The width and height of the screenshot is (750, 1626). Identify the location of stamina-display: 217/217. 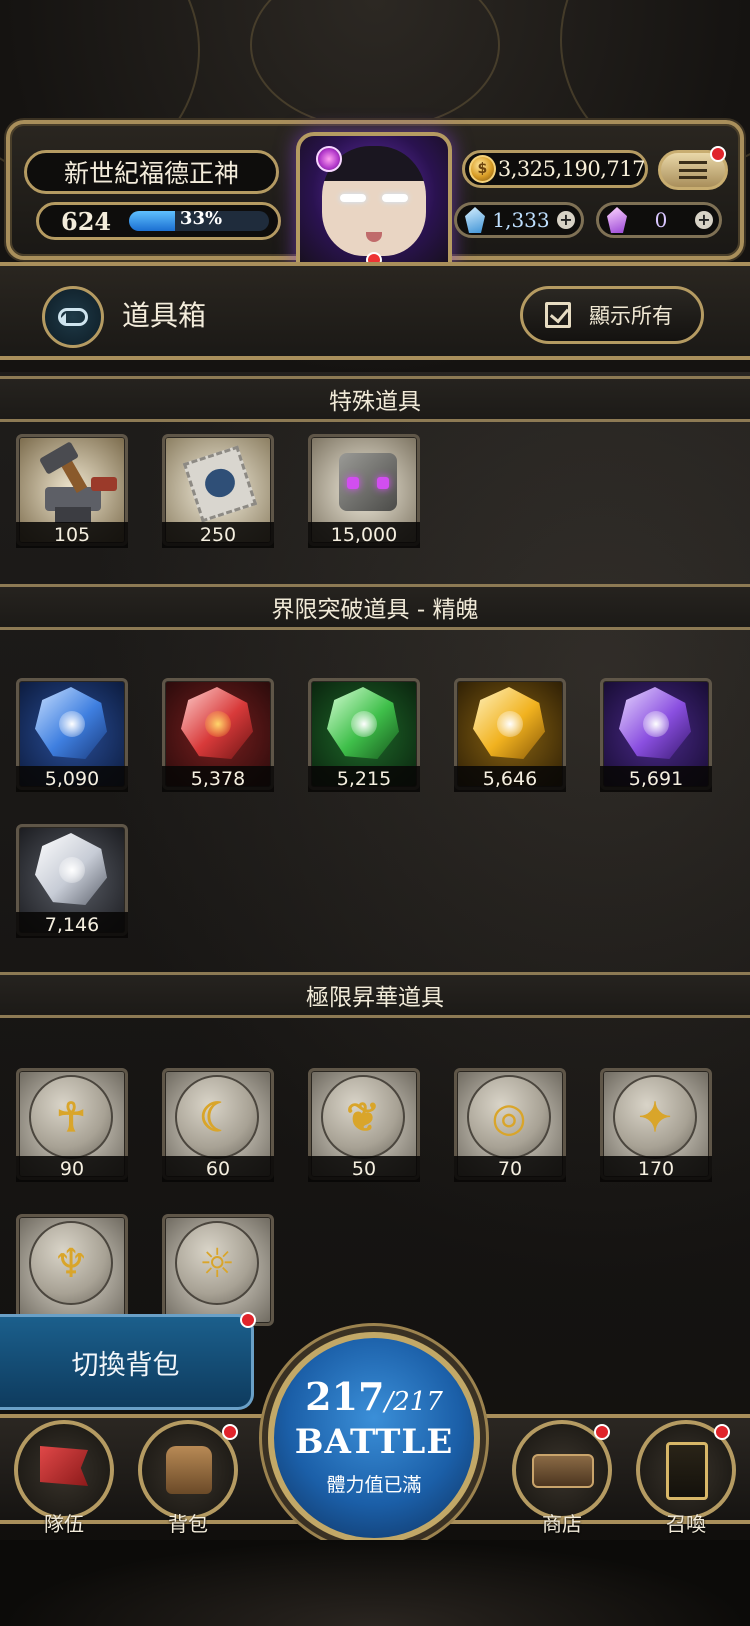
(374, 1396).